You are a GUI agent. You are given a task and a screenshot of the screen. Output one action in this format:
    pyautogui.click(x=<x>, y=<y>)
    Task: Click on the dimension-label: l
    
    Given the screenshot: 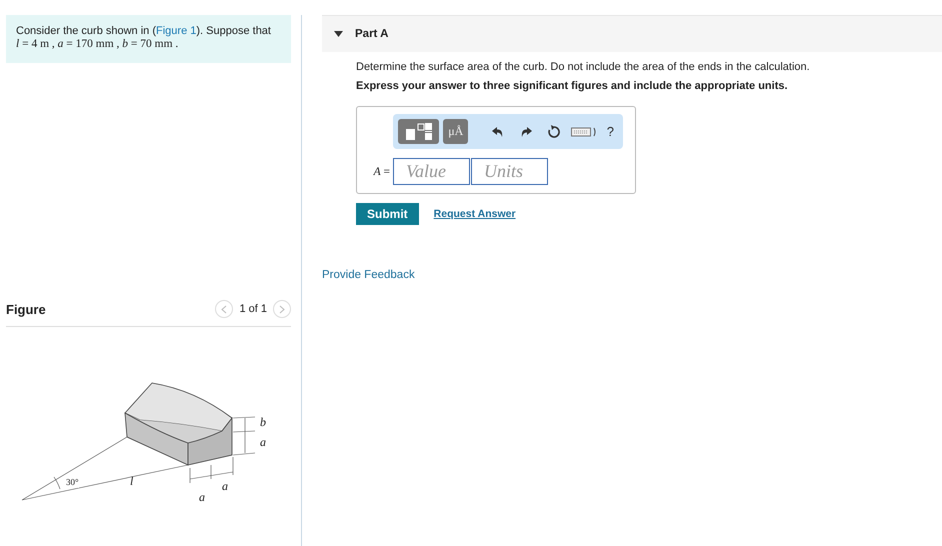 What is the action you would take?
    pyautogui.click(x=132, y=481)
    